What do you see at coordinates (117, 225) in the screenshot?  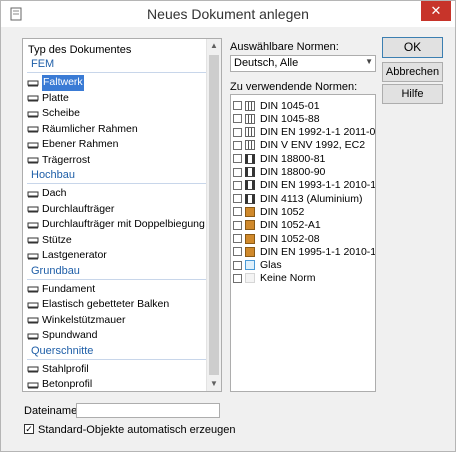 I see `document-type-item: Durchlaufträger mit Doppelbiegung` at bounding box center [117, 225].